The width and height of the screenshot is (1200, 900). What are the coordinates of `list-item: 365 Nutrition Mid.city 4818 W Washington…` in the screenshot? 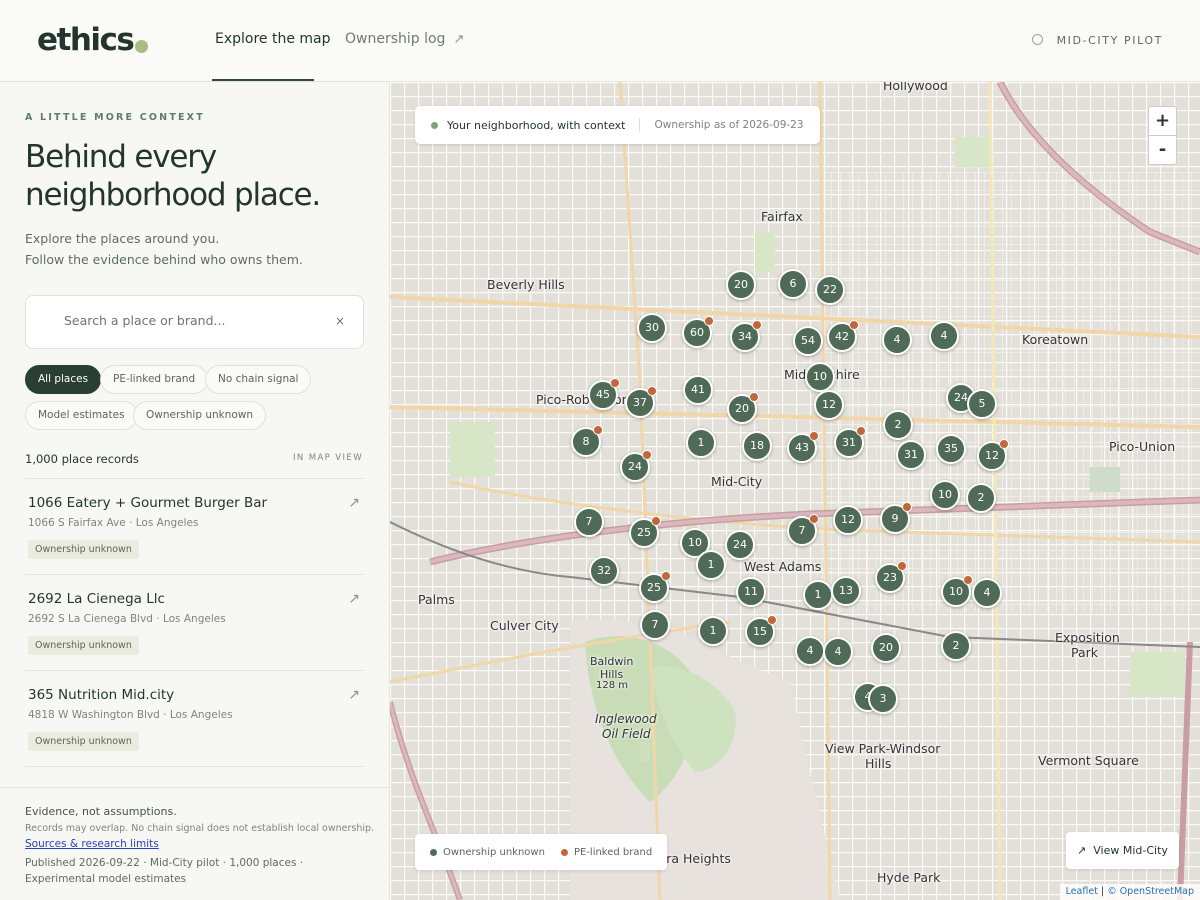 It's located at (194, 719).